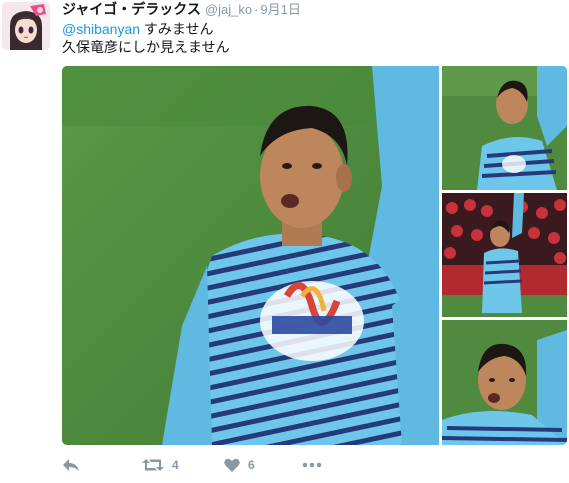 The image size is (569, 483). I want to click on tweet-actions: 4 6, so click(212, 465).